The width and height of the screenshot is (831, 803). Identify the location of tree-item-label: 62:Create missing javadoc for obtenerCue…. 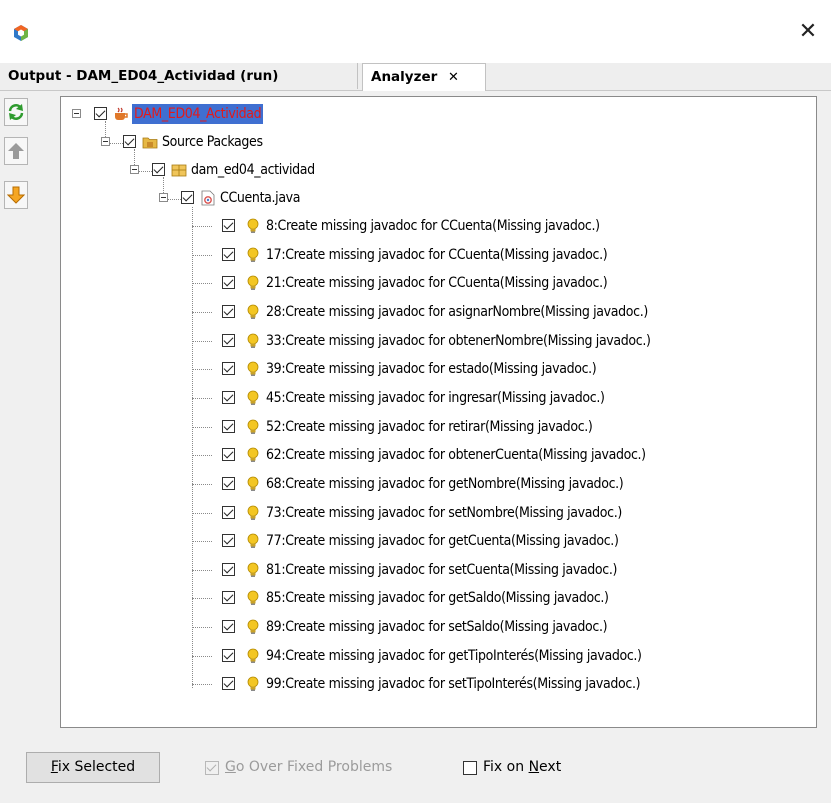
(456, 455).